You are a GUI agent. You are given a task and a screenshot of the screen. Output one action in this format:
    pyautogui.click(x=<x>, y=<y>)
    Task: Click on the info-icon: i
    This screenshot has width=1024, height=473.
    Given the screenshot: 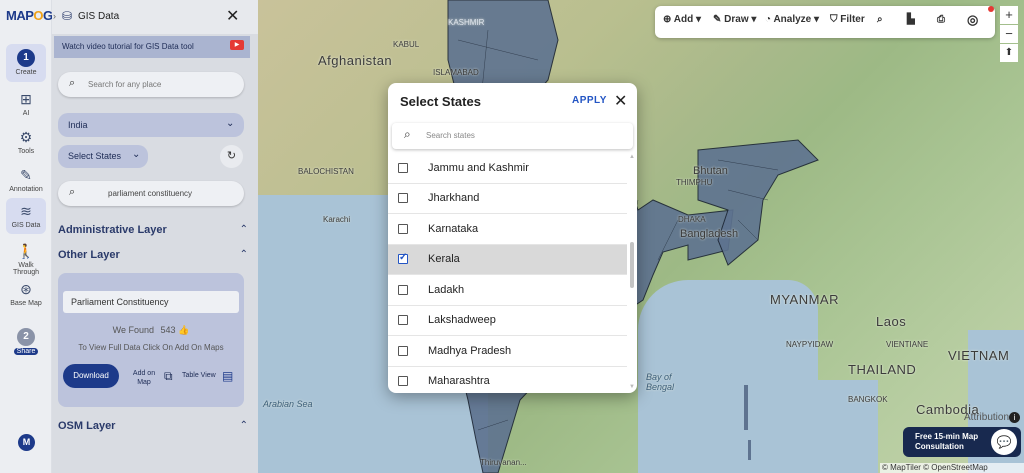 What is the action you would take?
    pyautogui.click(x=1014, y=417)
    